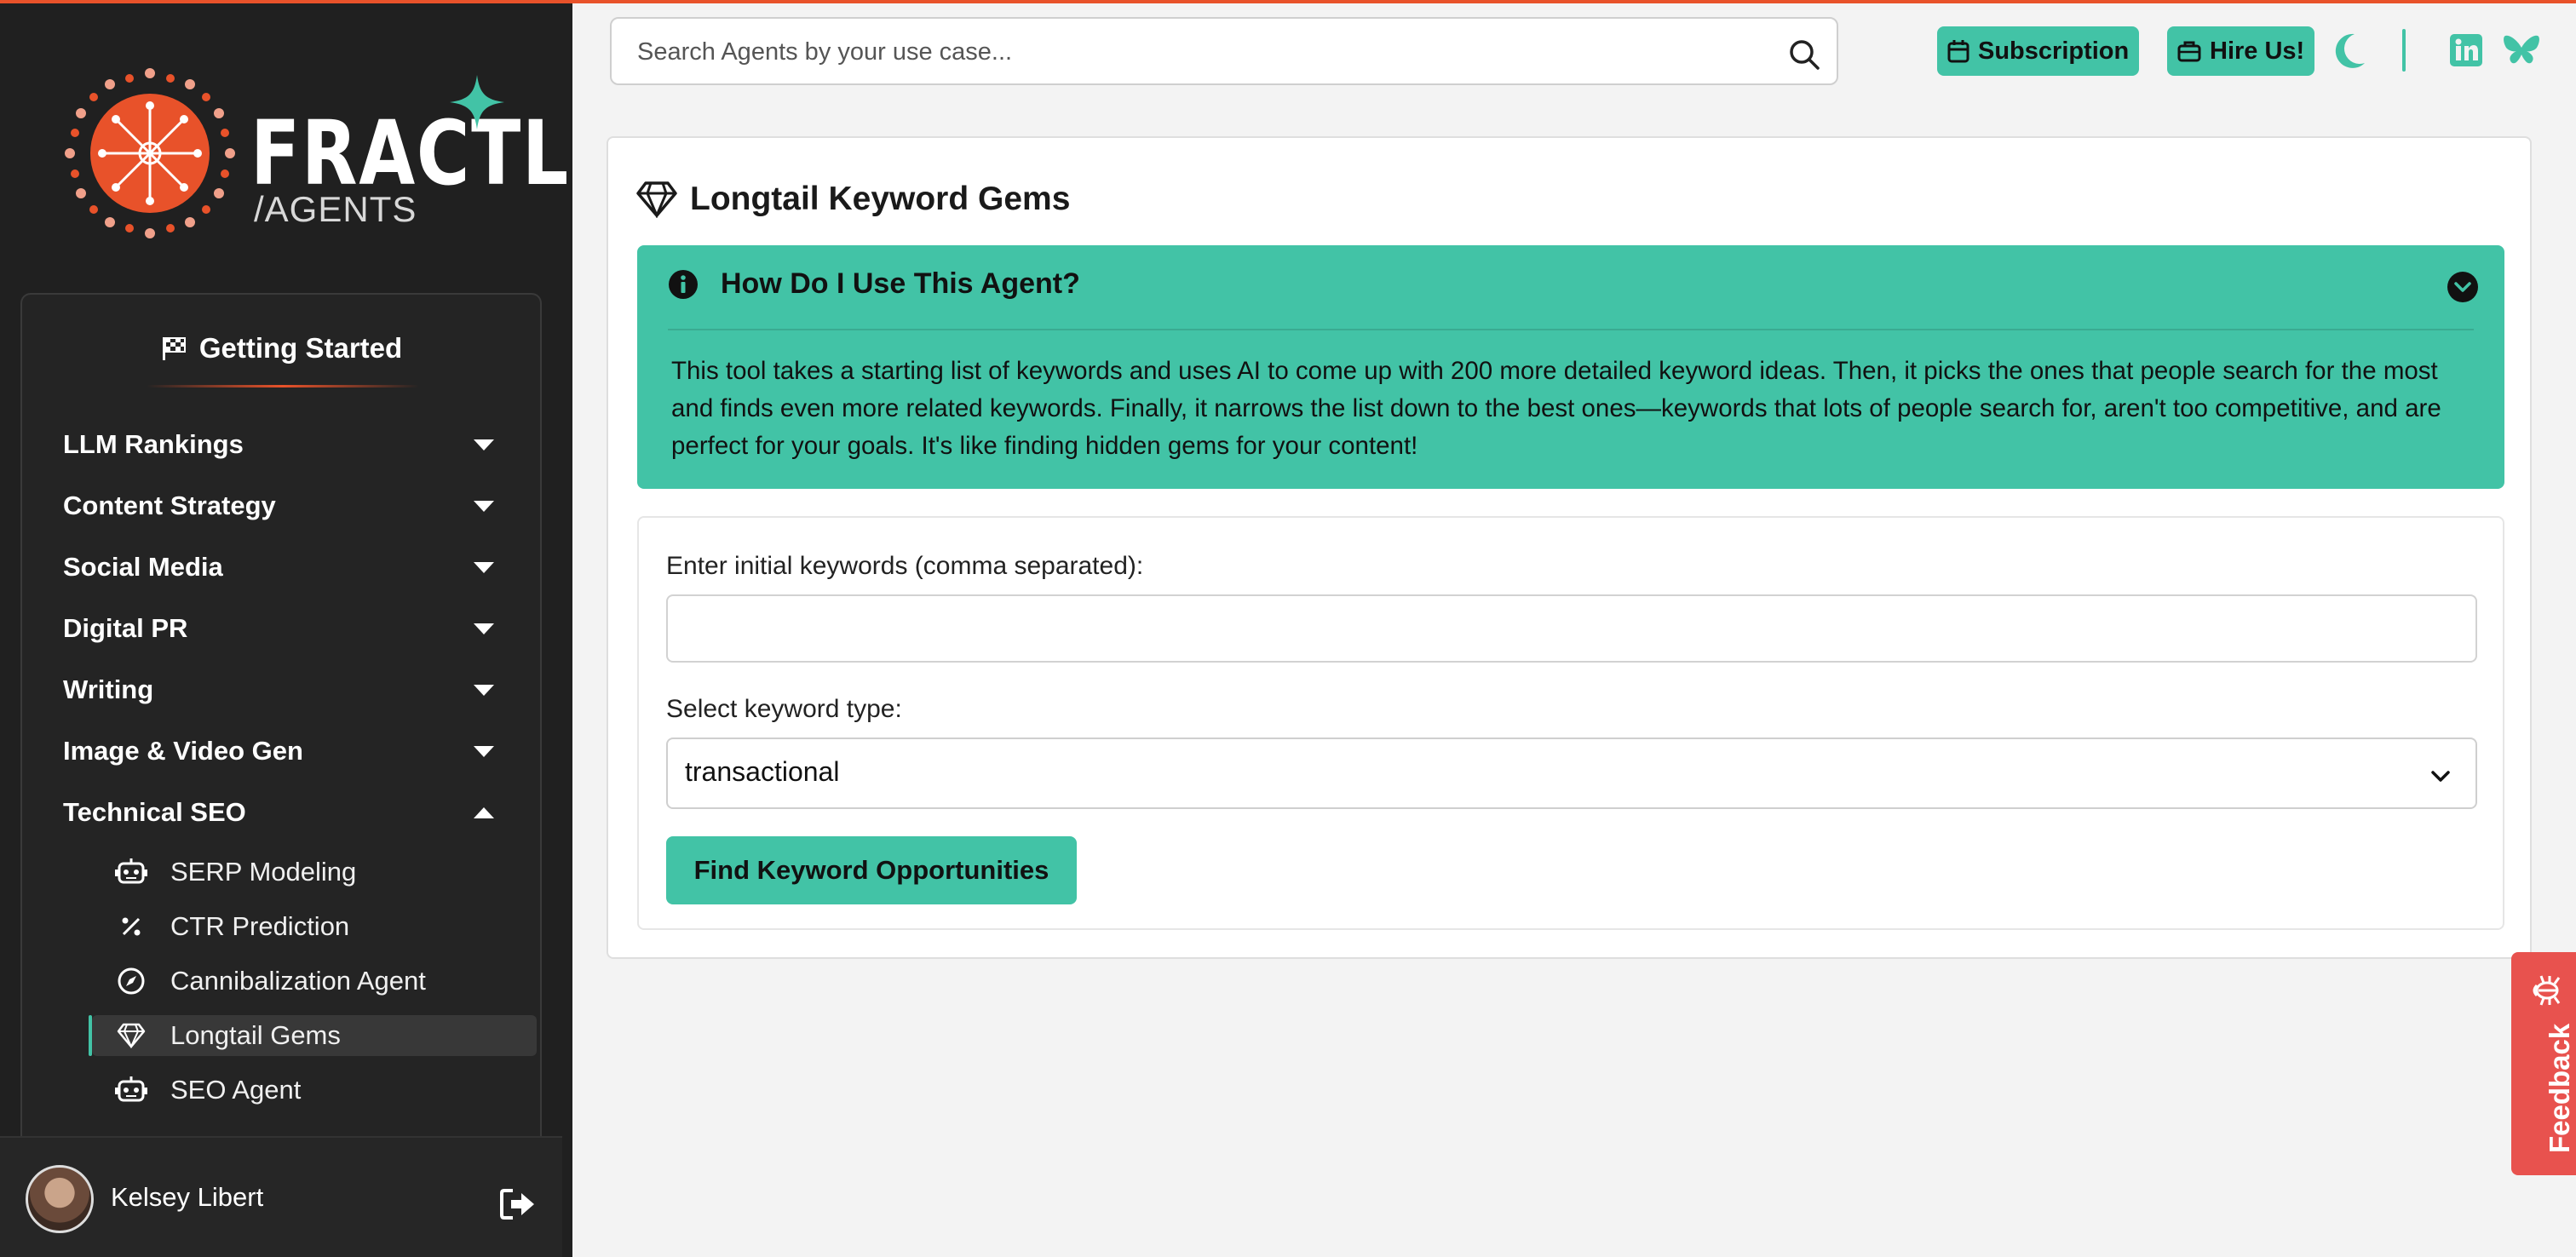 The image size is (2576, 1257). I want to click on fractl-logo: FRACTL /AGENTS, so click(317, 153).